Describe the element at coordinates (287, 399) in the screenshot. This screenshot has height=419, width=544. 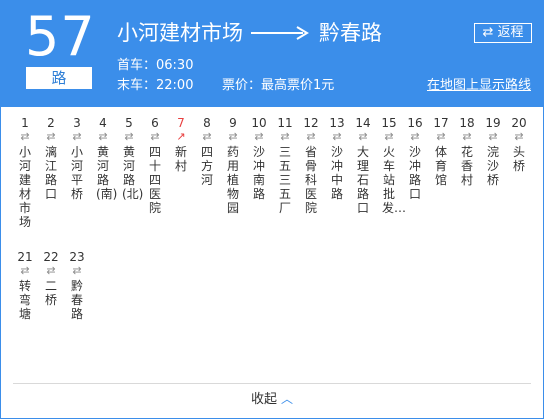
I see `chevron-up-icon: ︿` at that location.